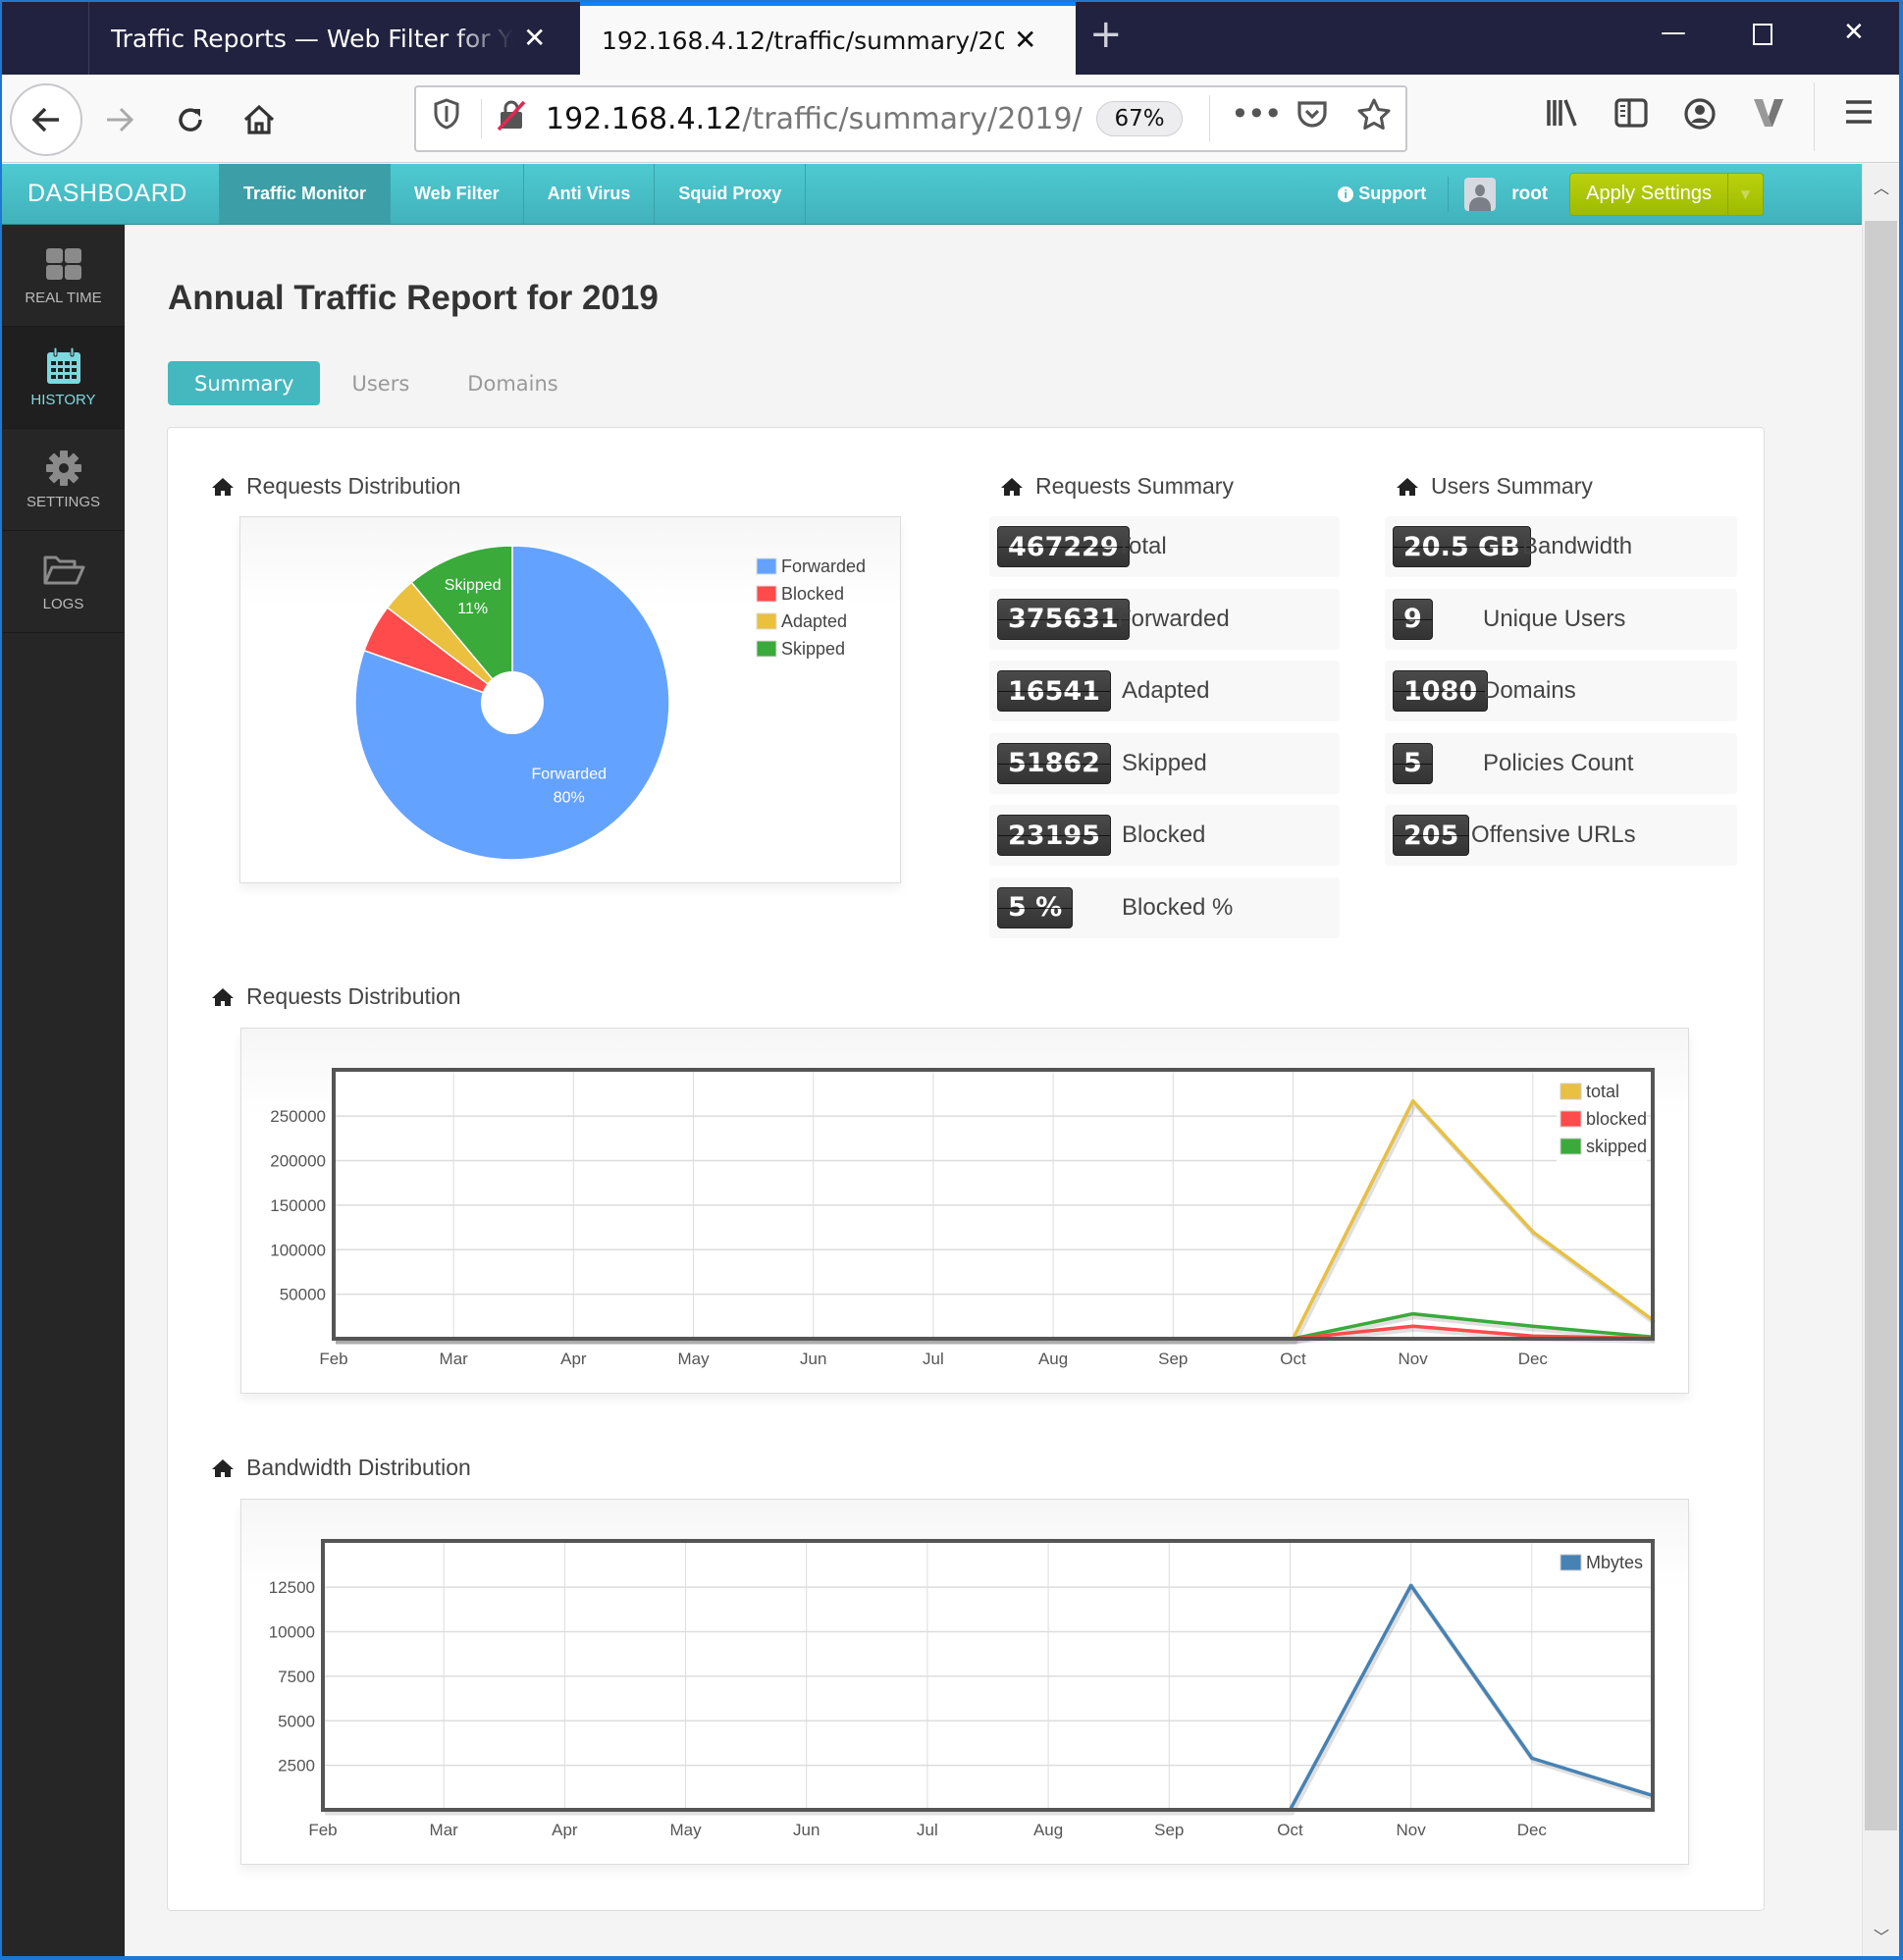 Image resolution: width=1903 pixels, height=1960 pixels. I want to click on tab-domains: Domains, so click(512, 383).